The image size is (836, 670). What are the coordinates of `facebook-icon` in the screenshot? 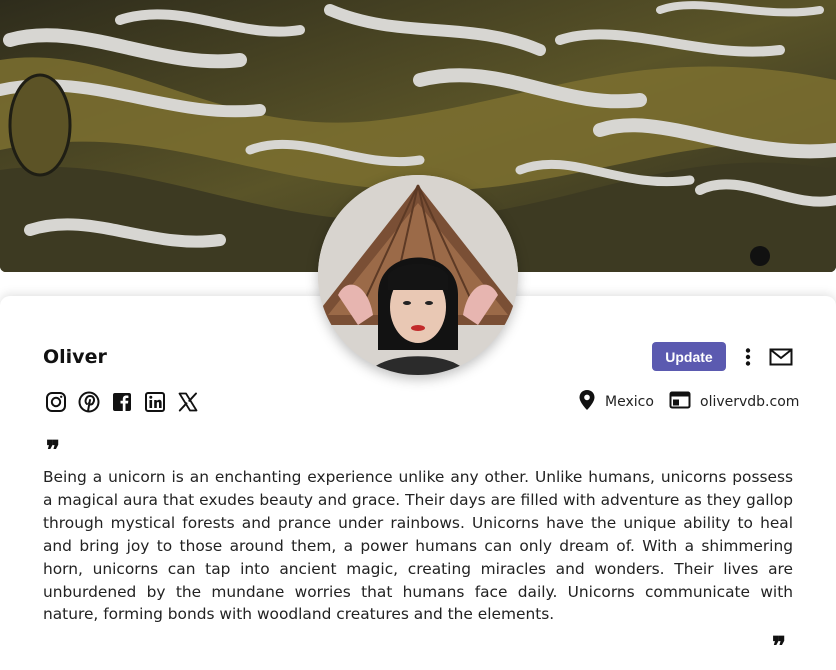 It's located at (122, 402).